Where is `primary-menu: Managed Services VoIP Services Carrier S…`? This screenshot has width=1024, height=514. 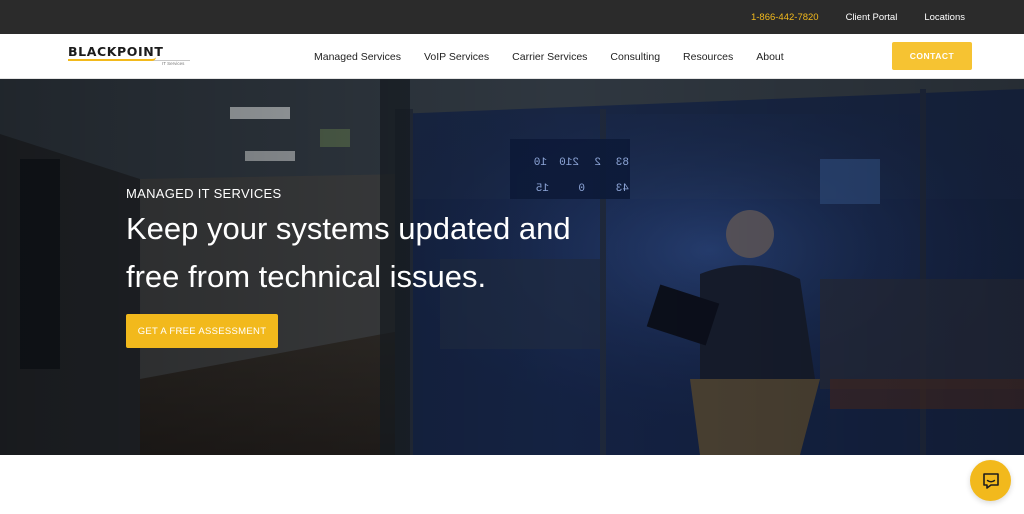 primary-menu: Managed Services VoIP Services Carrier S… is located at coordinates (549, 56).